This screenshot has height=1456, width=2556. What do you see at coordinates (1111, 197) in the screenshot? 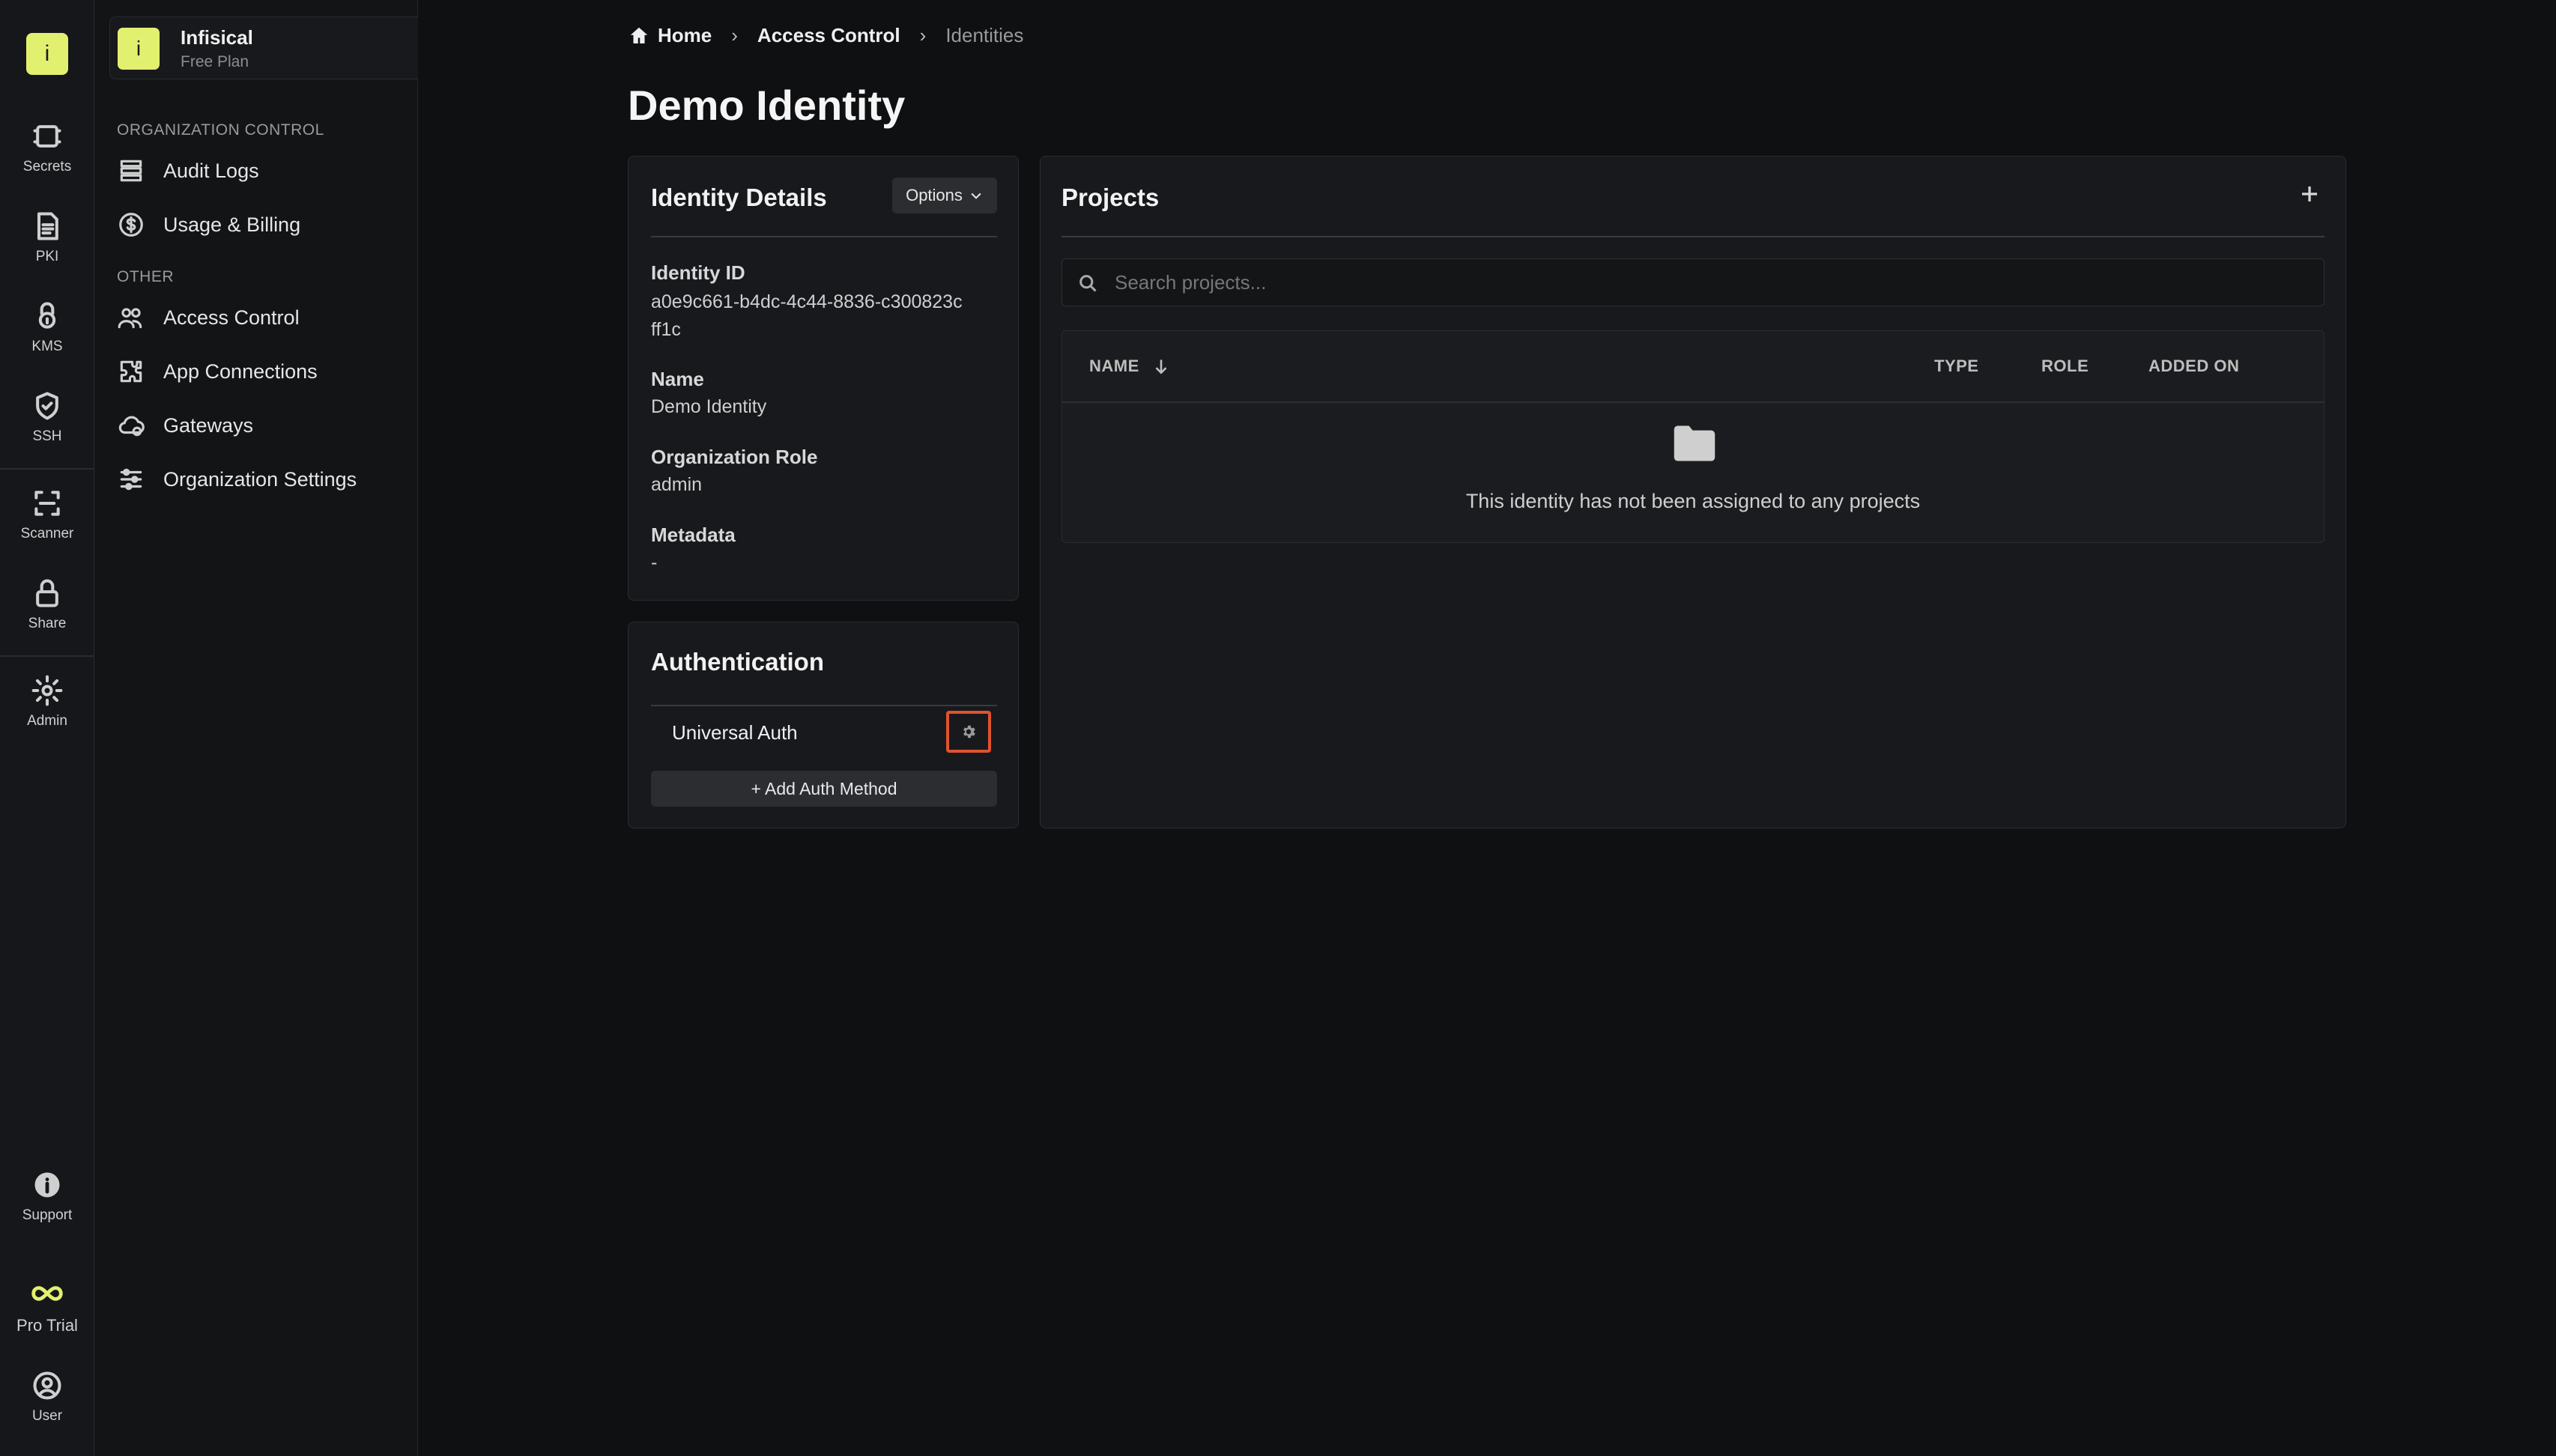
I see `projects-title: Projects` at bounding box center [1111, 197].